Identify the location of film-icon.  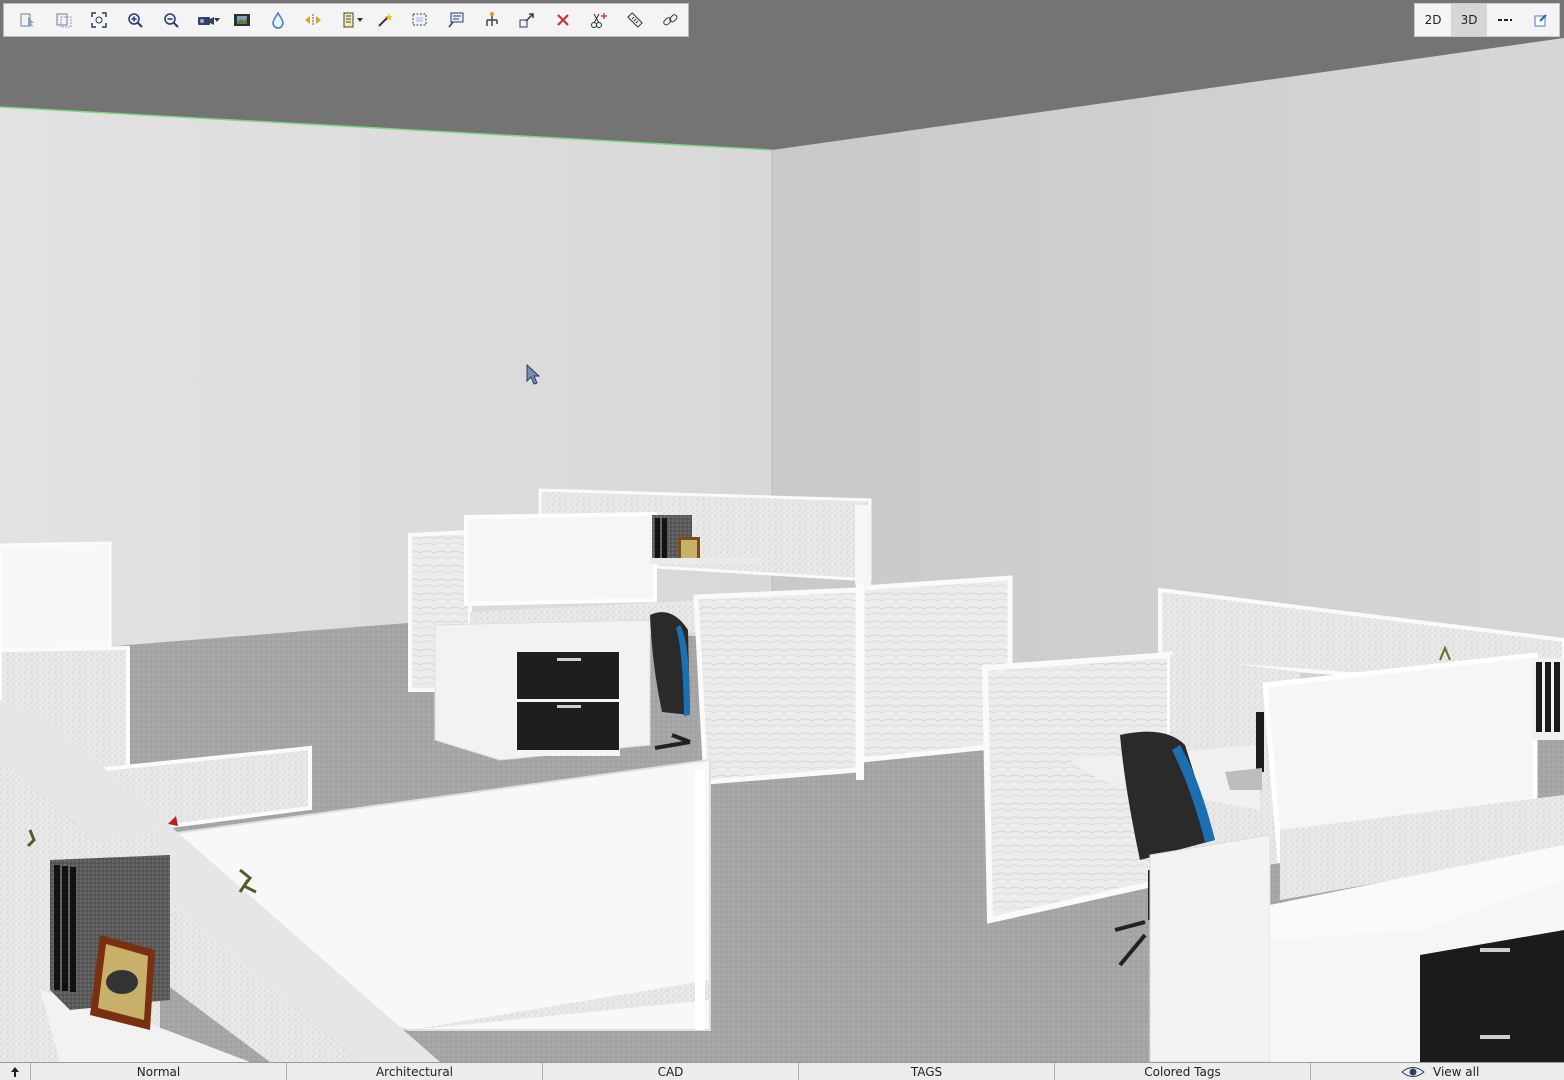
(241, 20).